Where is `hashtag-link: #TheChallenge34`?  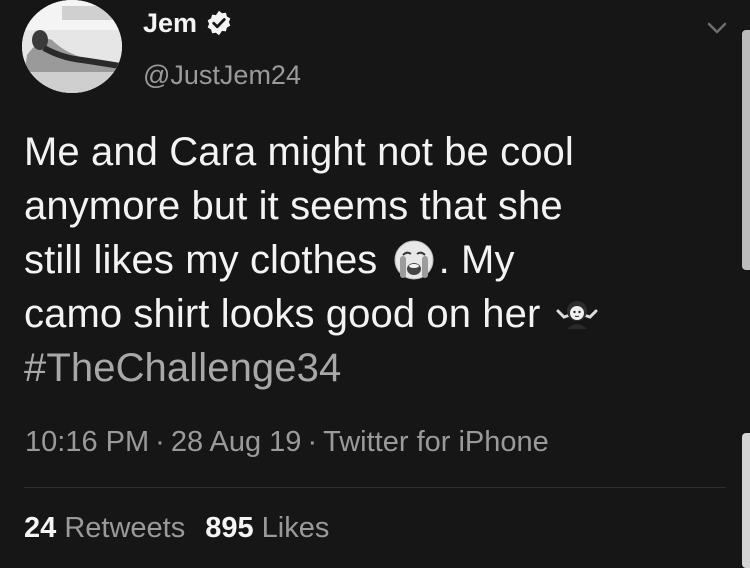 hashtag-link: #TheChallenge34 is located at coordinates (374, 368).